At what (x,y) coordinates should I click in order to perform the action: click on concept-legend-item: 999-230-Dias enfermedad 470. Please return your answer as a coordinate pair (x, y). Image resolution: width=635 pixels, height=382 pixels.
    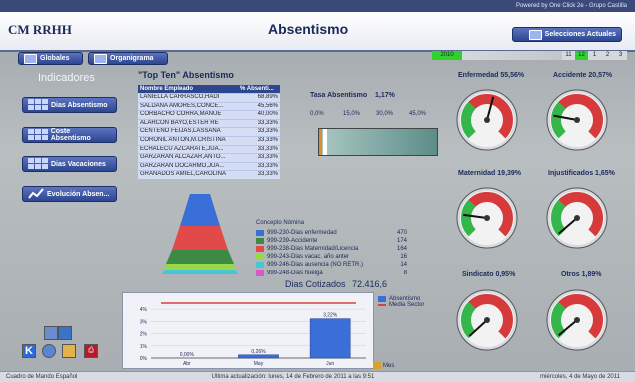
    Looking at the image, I should click on (336, 232).